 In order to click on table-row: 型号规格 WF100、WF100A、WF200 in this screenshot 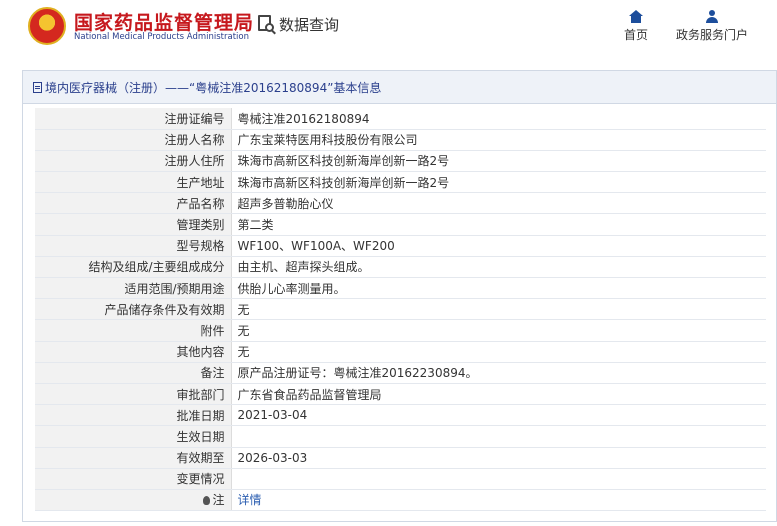, I will do `click(400, 246)`.